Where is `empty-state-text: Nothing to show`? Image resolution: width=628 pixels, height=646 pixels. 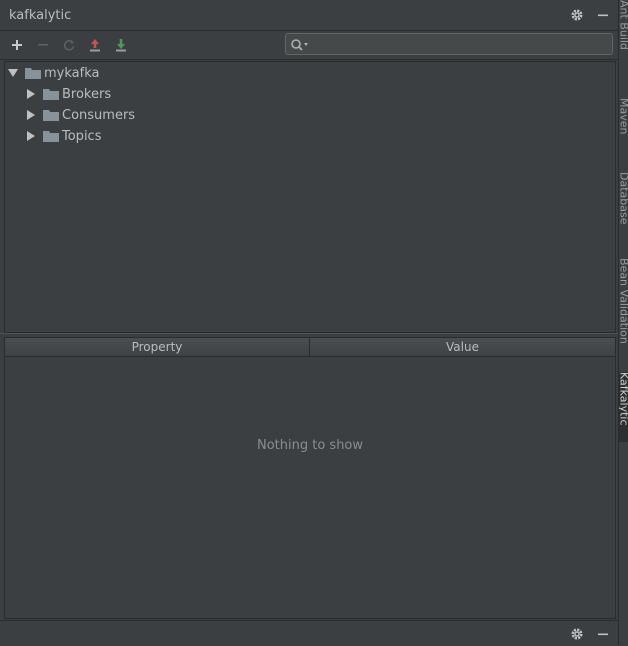 empty-state-text: Nothing to show is located at coordinates (310, 445).